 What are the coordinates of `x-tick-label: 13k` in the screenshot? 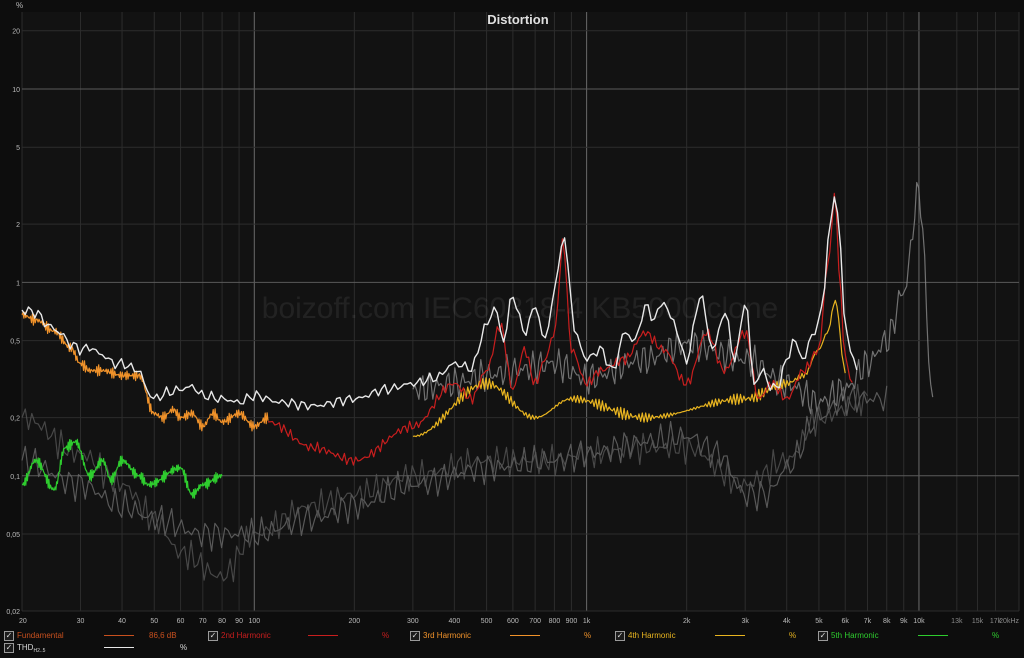 It's located at (957, 621).